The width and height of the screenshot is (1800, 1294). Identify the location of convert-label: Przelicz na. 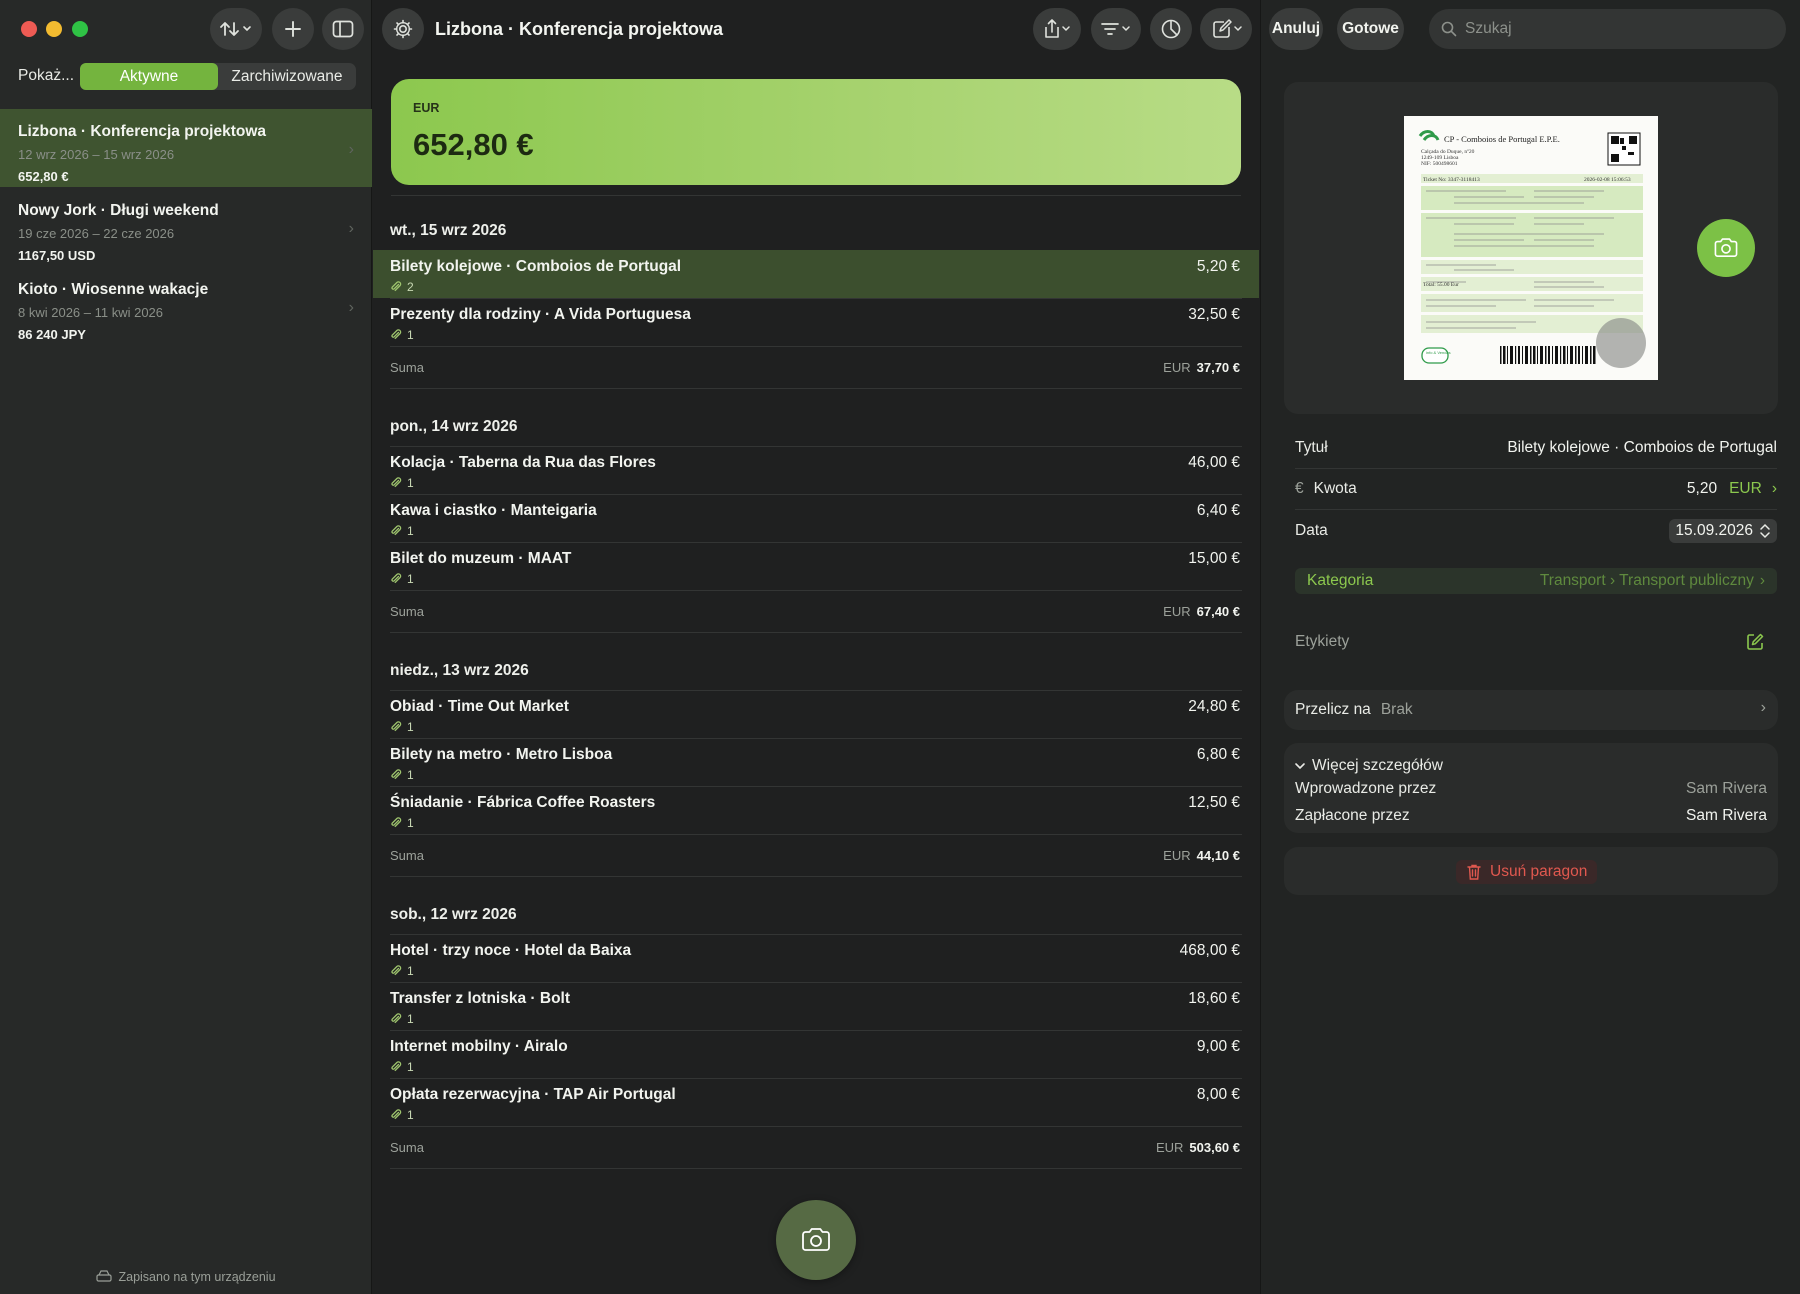
(1333, 709).